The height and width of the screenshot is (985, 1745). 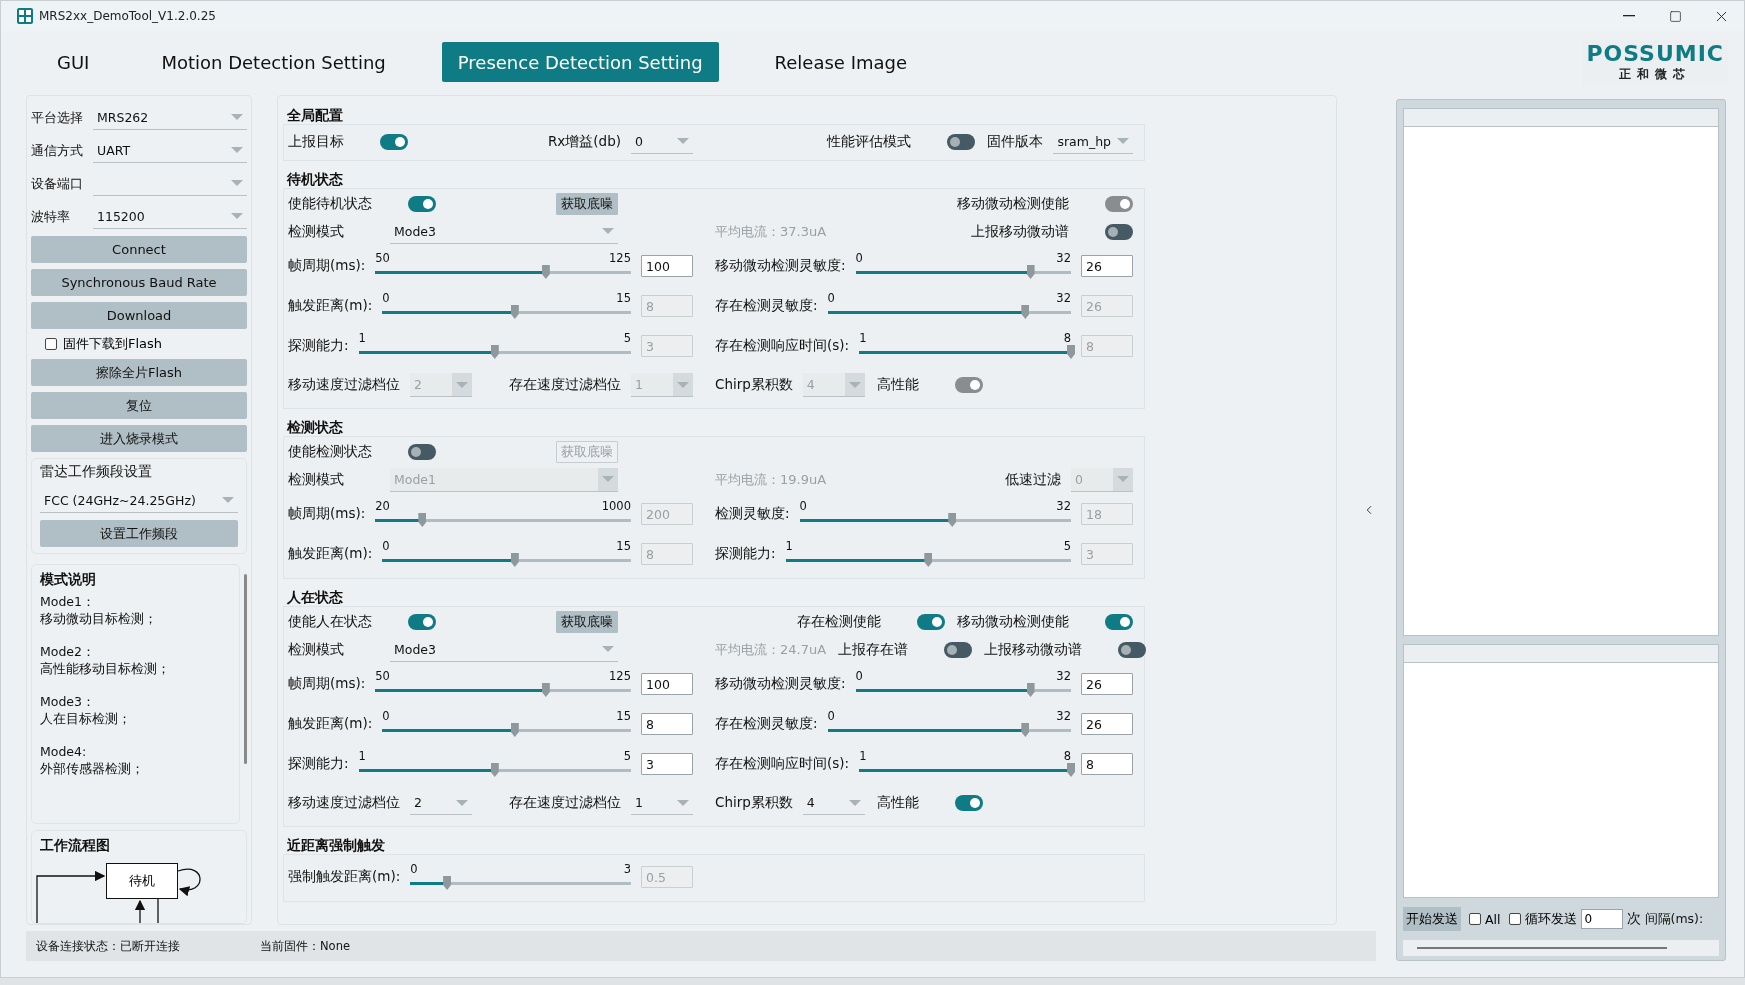 I want to click on action-button: 擦除全片Flash, so click(x=139, y=372).